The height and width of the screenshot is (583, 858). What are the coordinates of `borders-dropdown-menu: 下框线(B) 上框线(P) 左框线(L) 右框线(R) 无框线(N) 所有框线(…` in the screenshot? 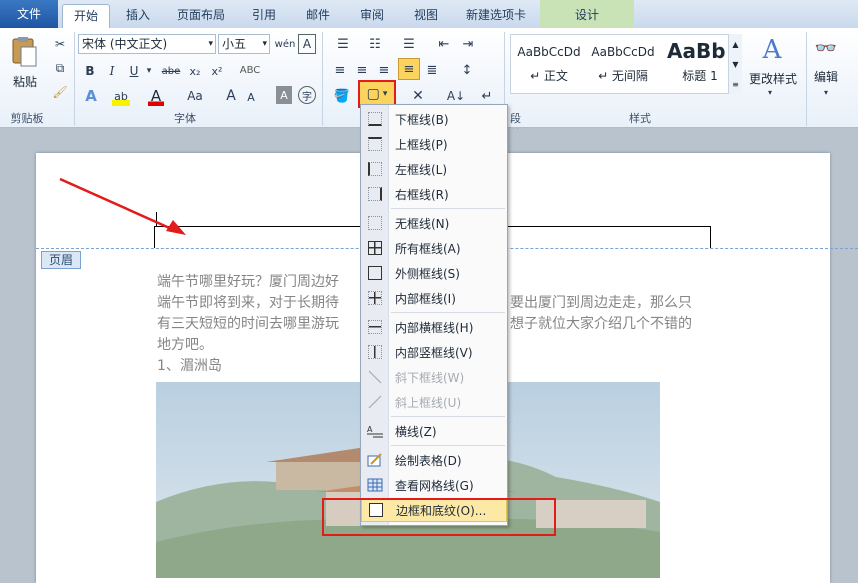 It's located at (434, 315).